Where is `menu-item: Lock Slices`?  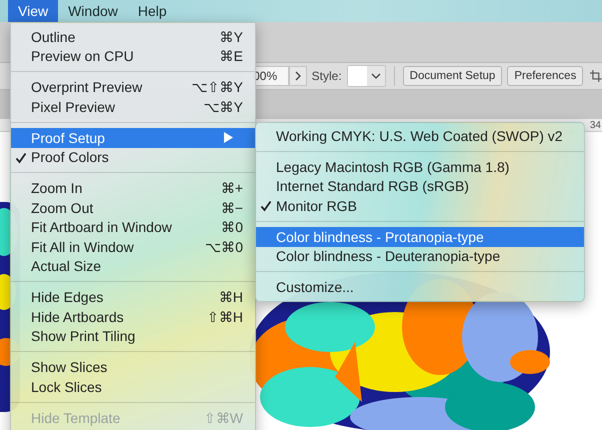 menu-item: Lock Slices is located at coordinates (133, 386).